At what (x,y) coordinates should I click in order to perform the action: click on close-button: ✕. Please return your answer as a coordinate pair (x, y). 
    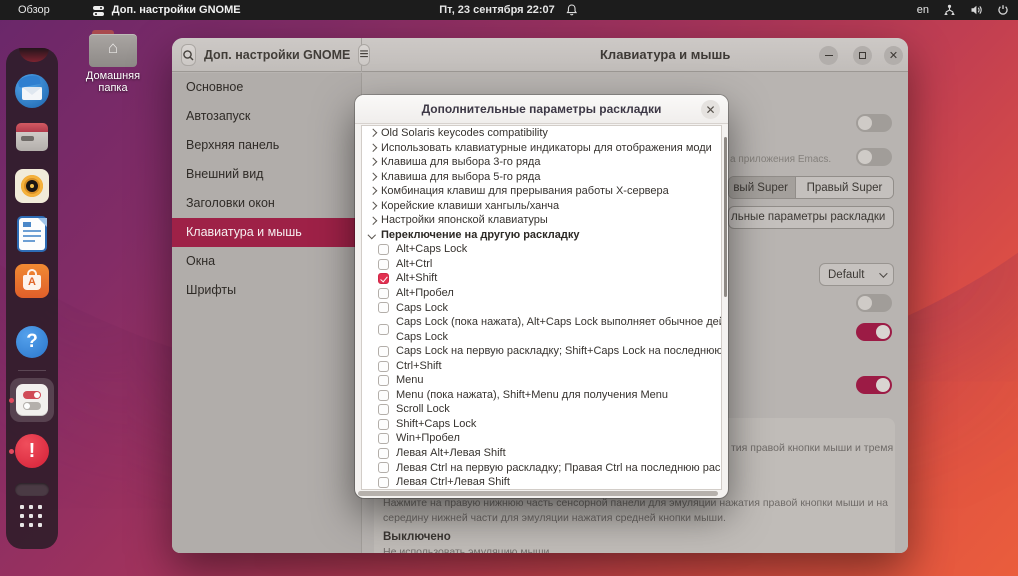
    Looking at the image, I should click on (893, 55).